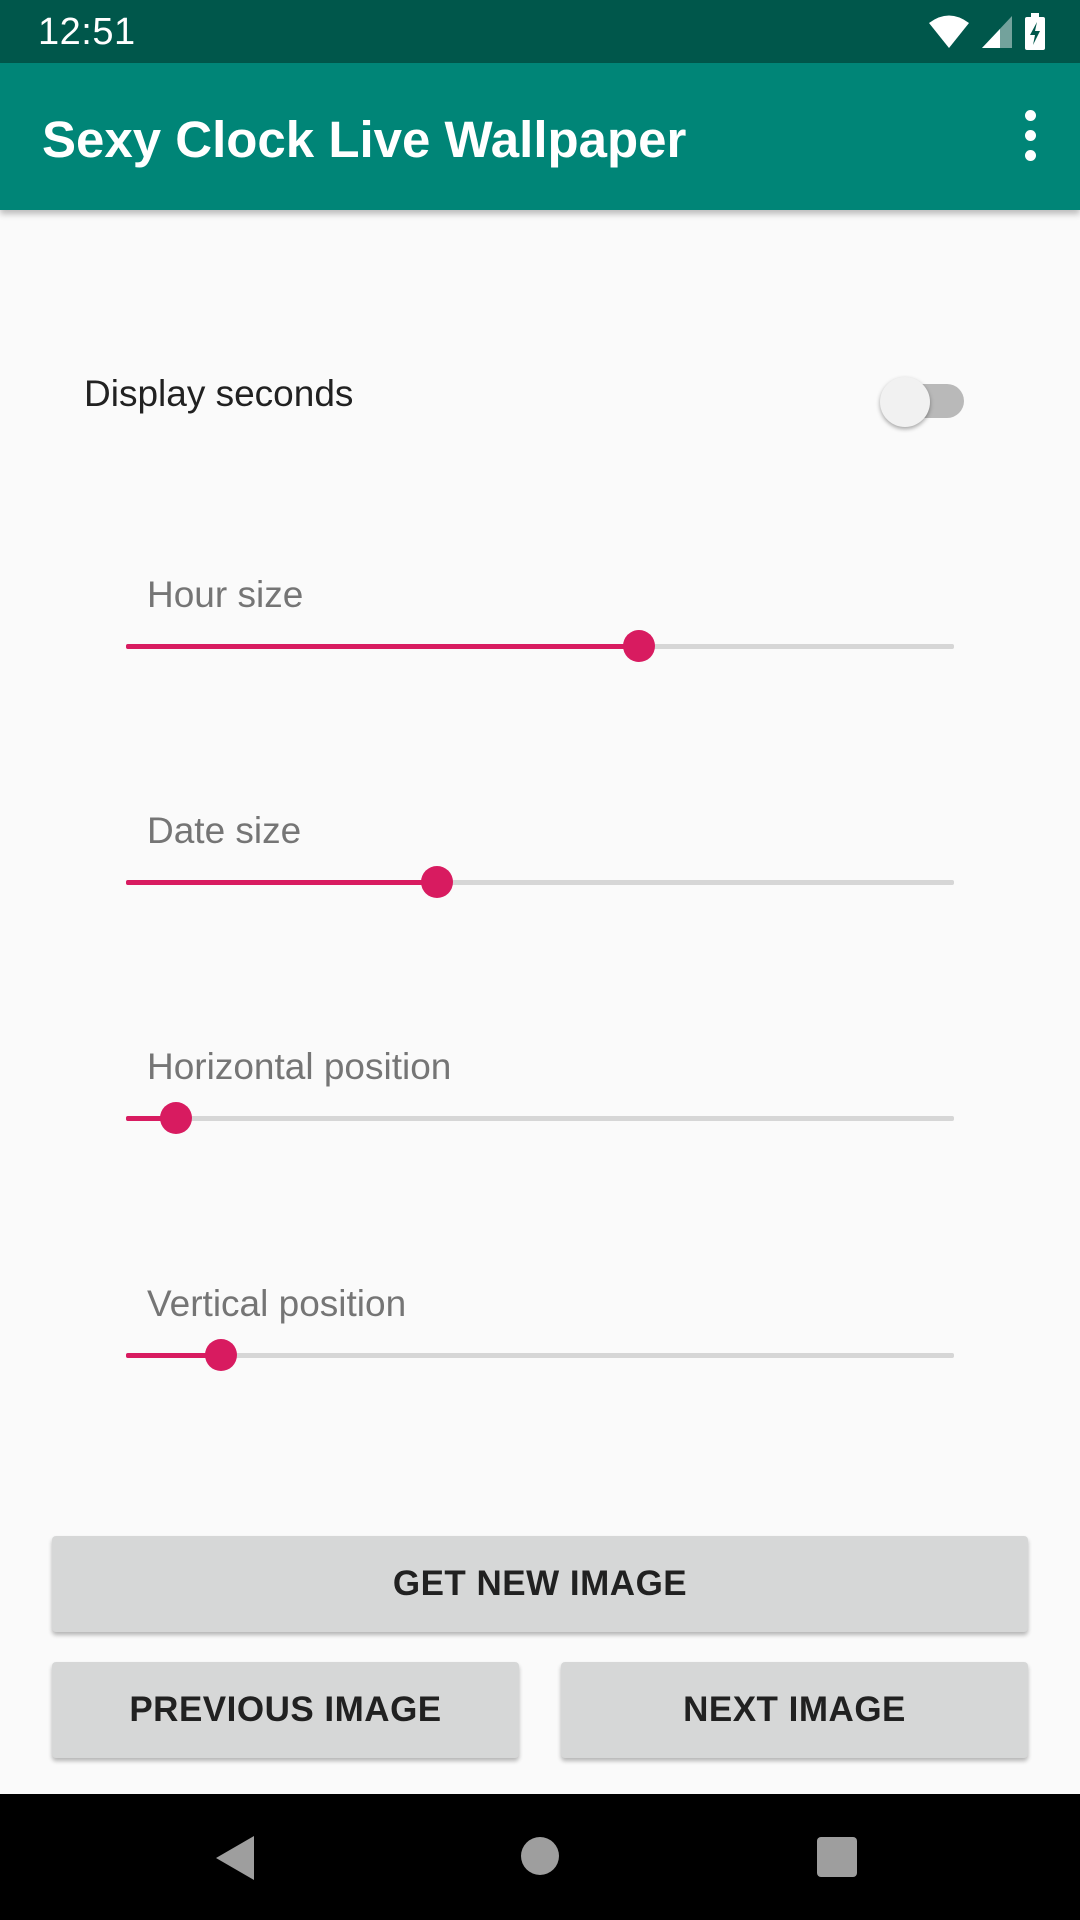 The image size is (1080, 1920). What do you see at coordinates (219, 393) in the screenshot?
I see `display-seconds-label: Display seconds` at bounding box center [219, 393].